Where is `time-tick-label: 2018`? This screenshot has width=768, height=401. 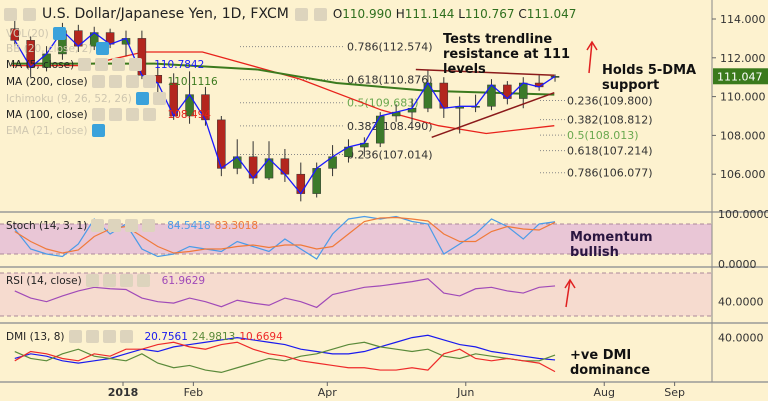 time-tick-label: 2018 is located at coordinates (123, 392).